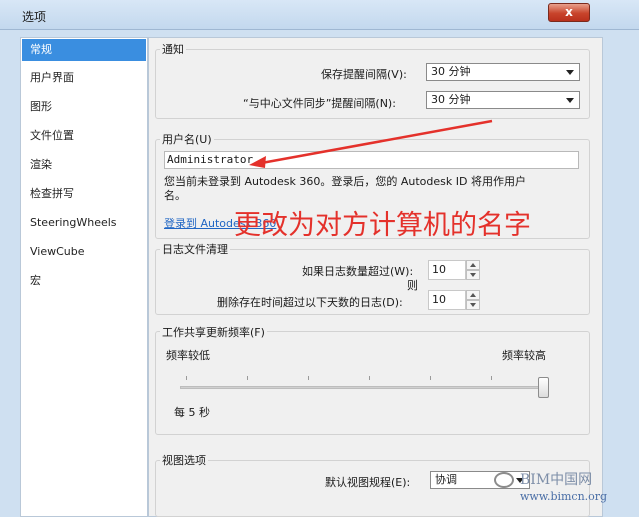 Image resolution: width=639 pixels, height=517 pixels. What do you see at coordinates (175, 195) in the screenshot?
I see `login-info-line2: 名。` at bounding box center [175, 195].